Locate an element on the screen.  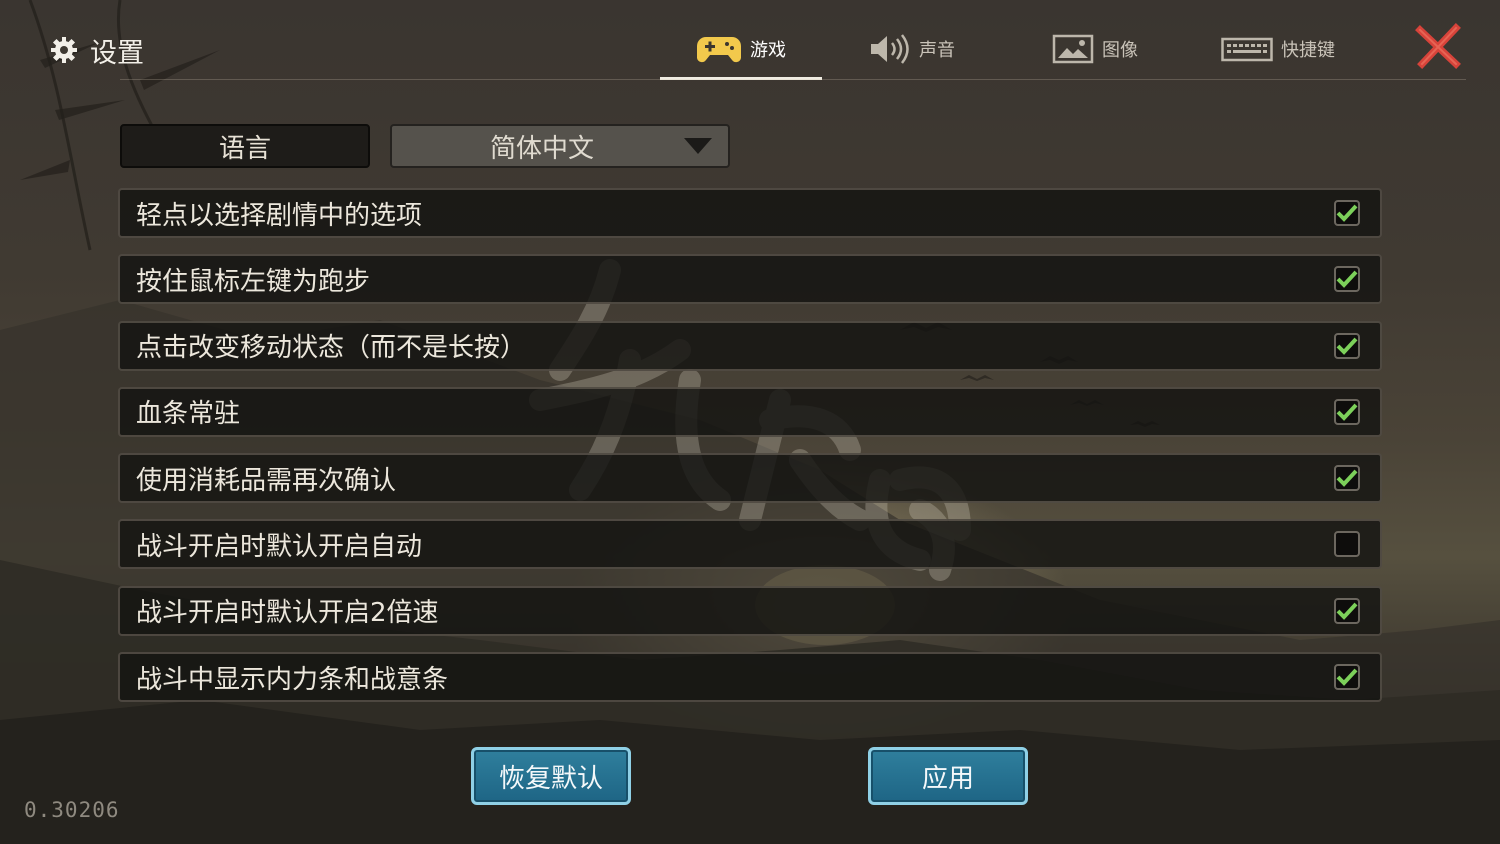
language-label: 语言 is located at coordinates (245, 146).